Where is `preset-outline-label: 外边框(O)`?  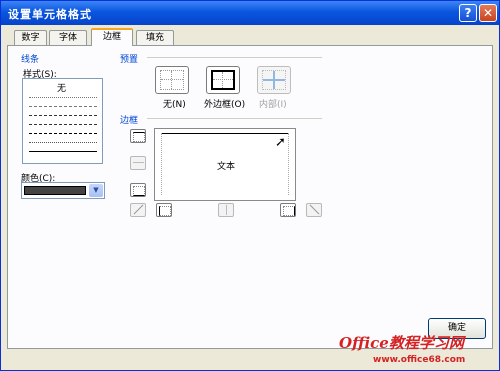
preset-outline-label: 外边框(O) is located at coordinates (225, 105).